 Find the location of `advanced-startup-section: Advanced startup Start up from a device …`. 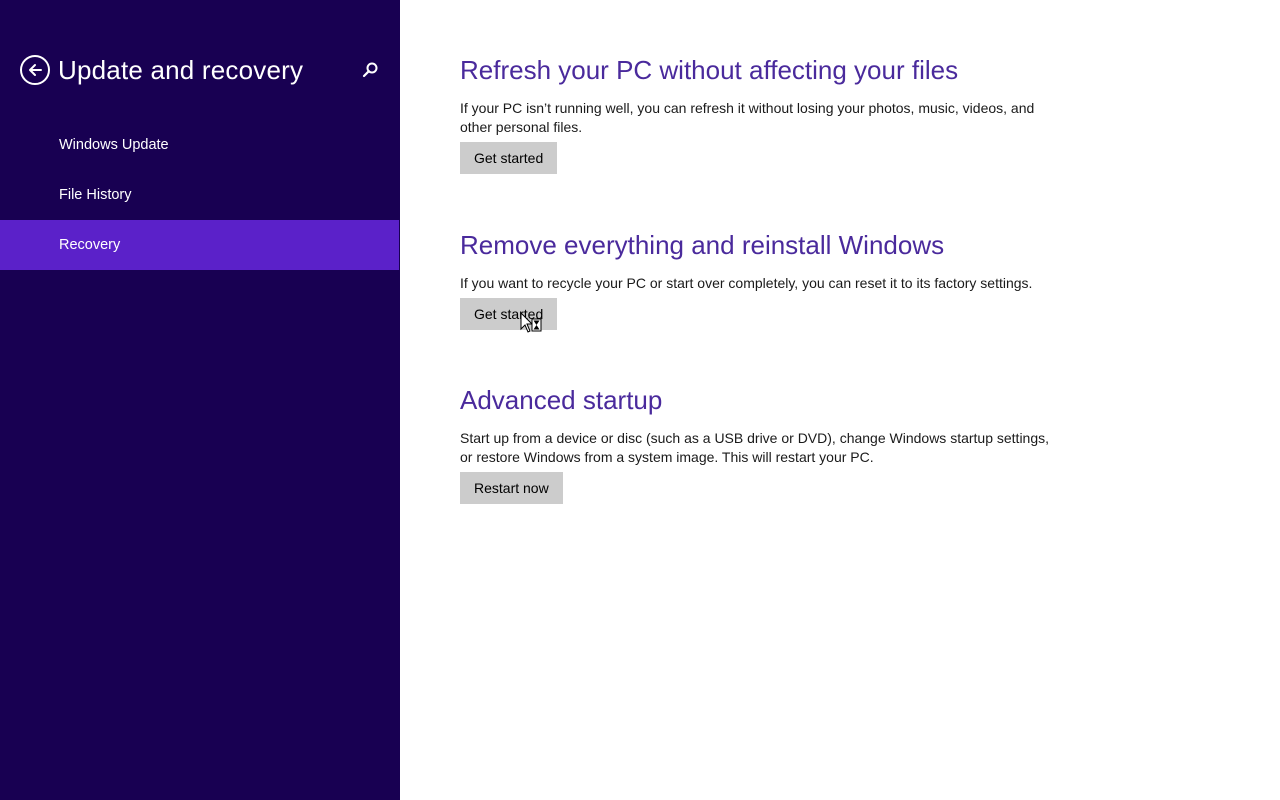

advanced-startup-section: Advanced startup Start up from a device … is located at coordinates (770, 444).